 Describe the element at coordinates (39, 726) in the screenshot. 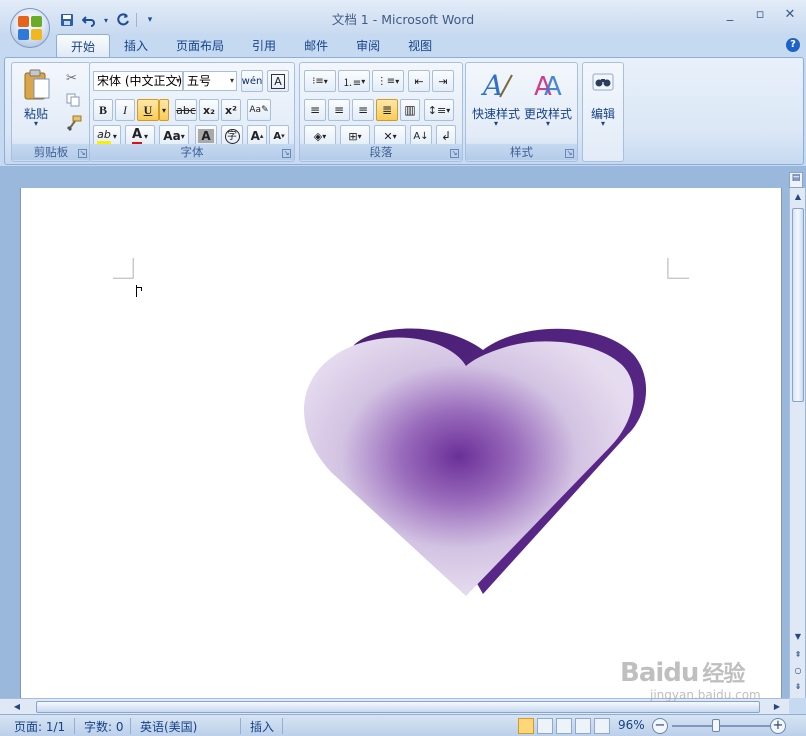

I see `page-count: 页面: 1/1` at that location.